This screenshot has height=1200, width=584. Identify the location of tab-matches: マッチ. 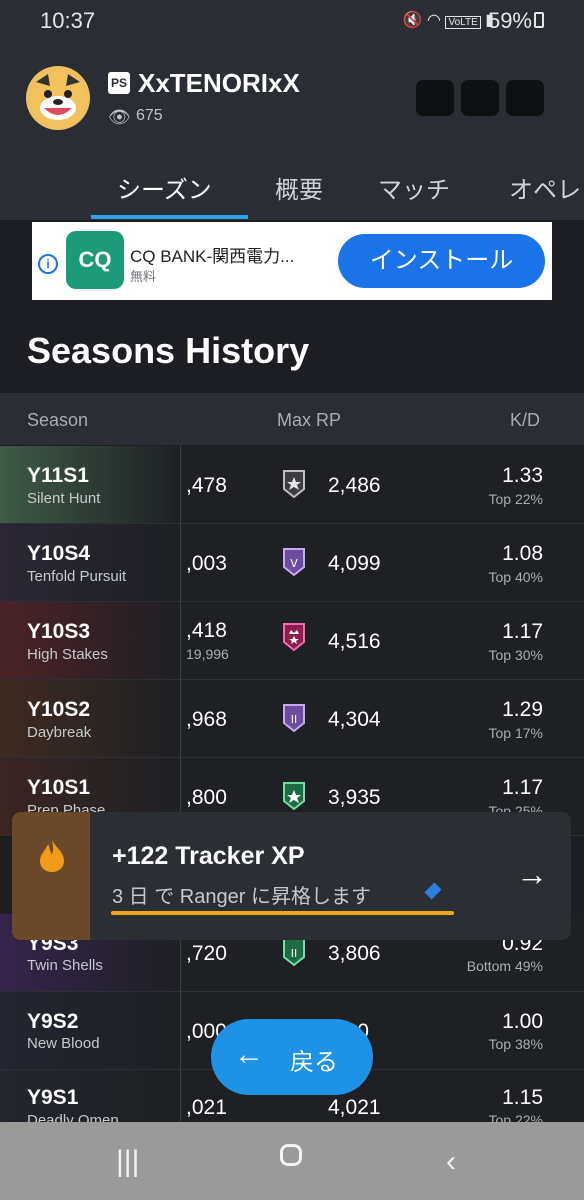
(414, 187).